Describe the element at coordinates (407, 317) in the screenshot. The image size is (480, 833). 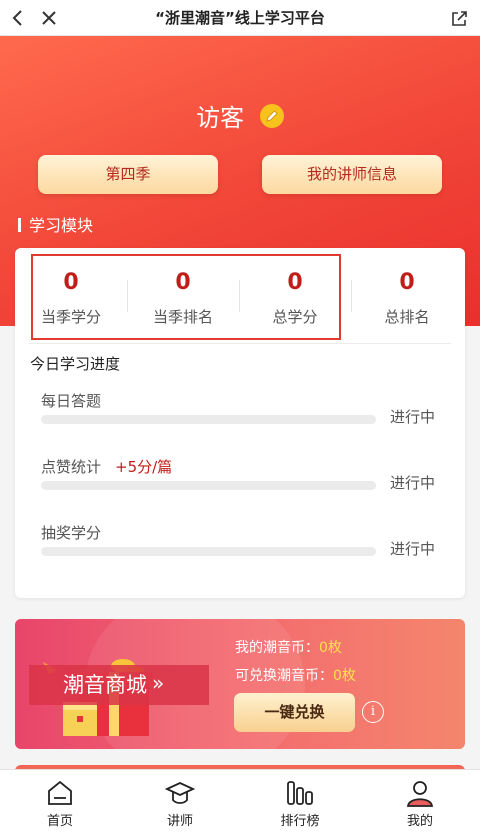
I see `stat-label: 总排名` at that location.